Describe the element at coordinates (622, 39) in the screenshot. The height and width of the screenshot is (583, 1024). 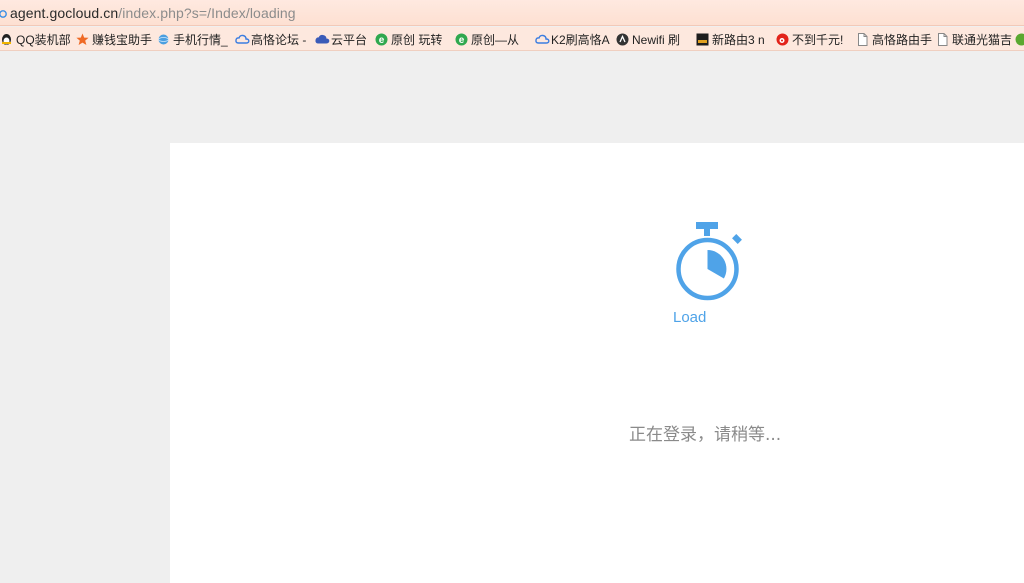
I see `newifi-icon` at that location.